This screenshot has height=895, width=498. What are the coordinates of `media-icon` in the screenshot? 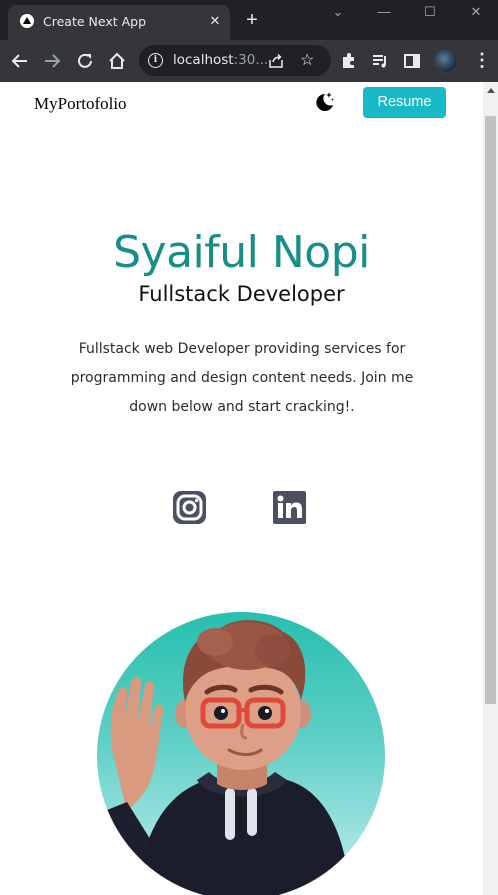 It's located at (380, 61).